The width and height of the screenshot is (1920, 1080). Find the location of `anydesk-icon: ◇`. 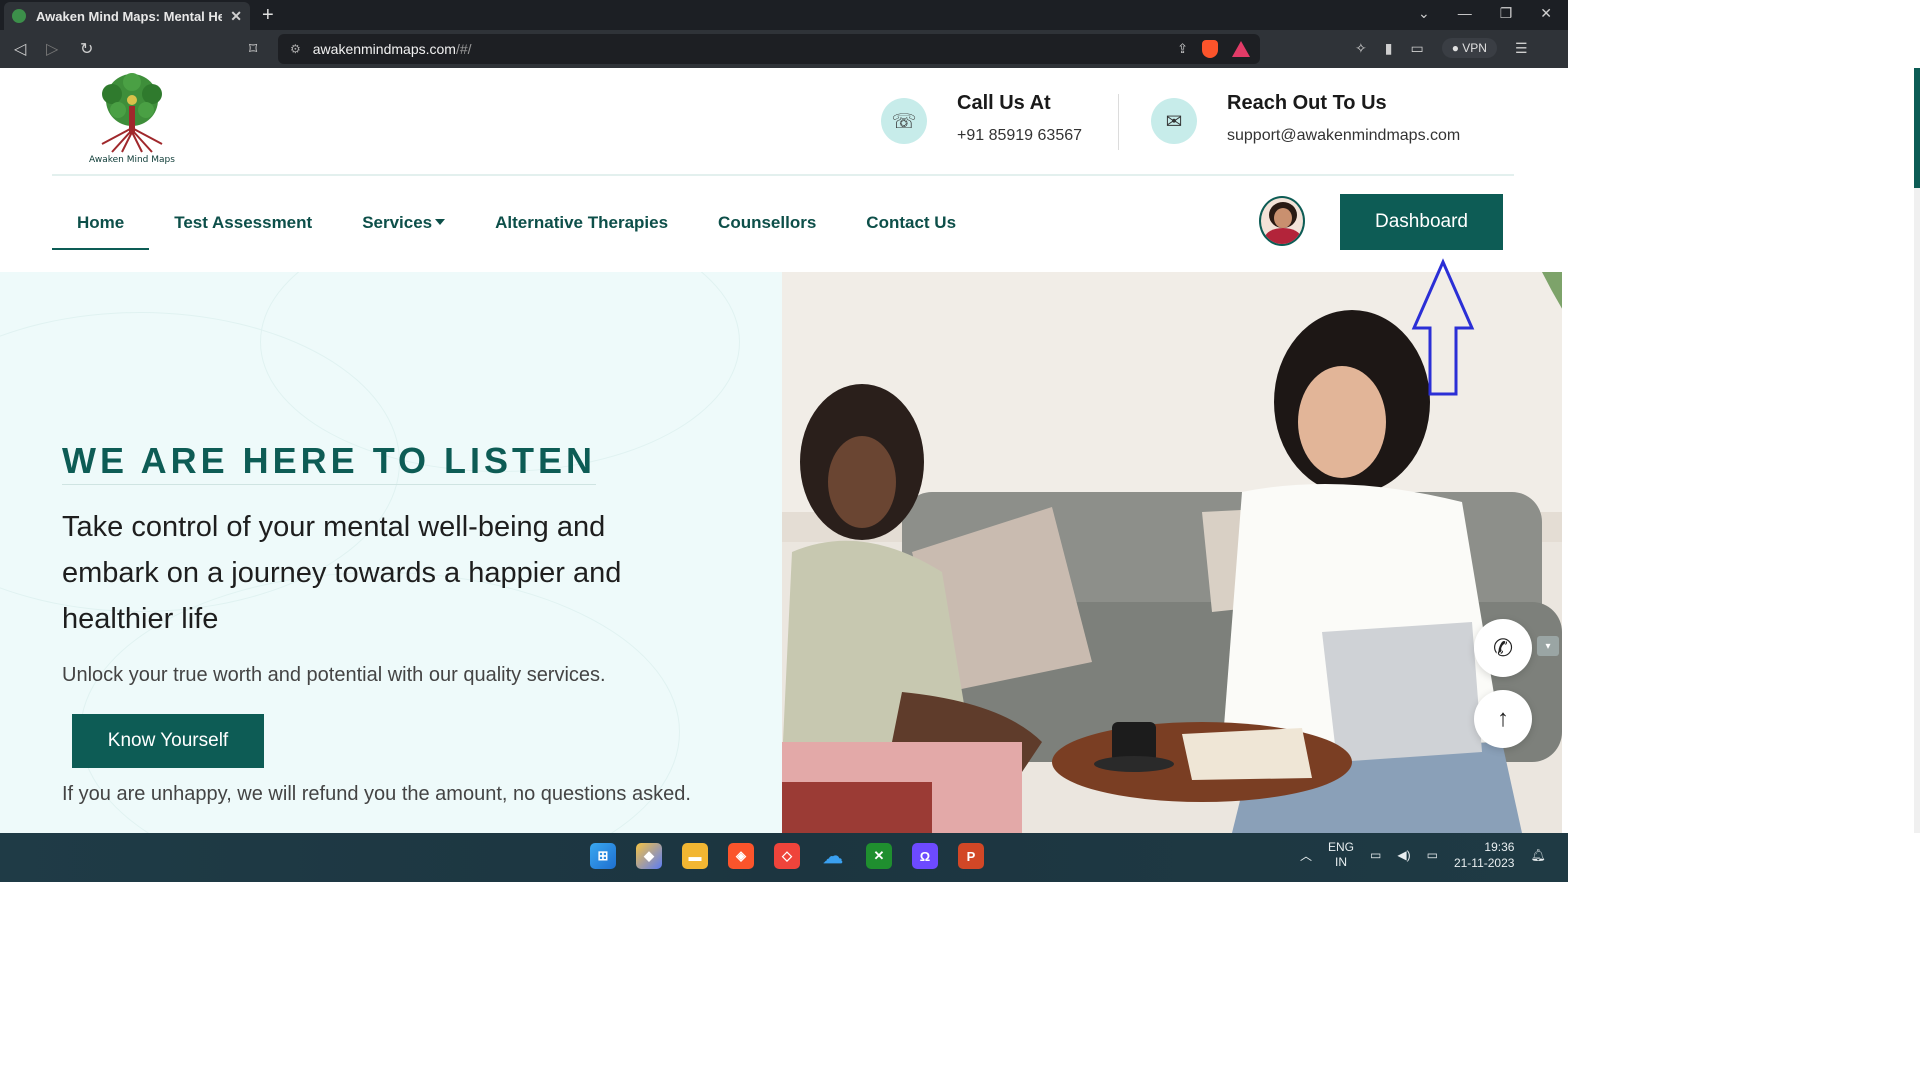

anydesk-icon: ◇ is located at coordinates (787, 856).